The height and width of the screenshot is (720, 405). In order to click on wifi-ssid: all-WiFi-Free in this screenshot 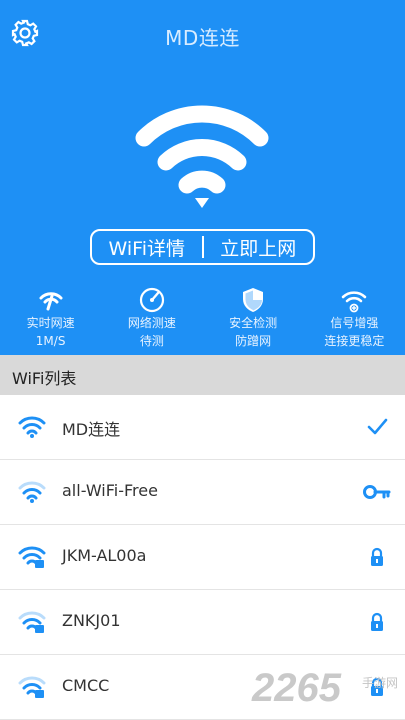, I will do `click(110, 490)`.